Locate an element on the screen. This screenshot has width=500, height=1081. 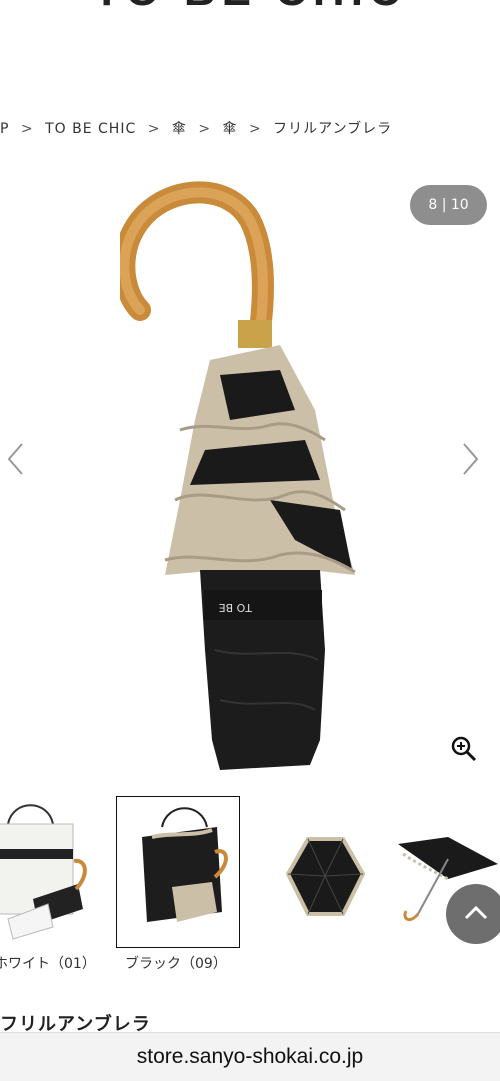
zoom-in-icon is located at coordinates (464, 749).